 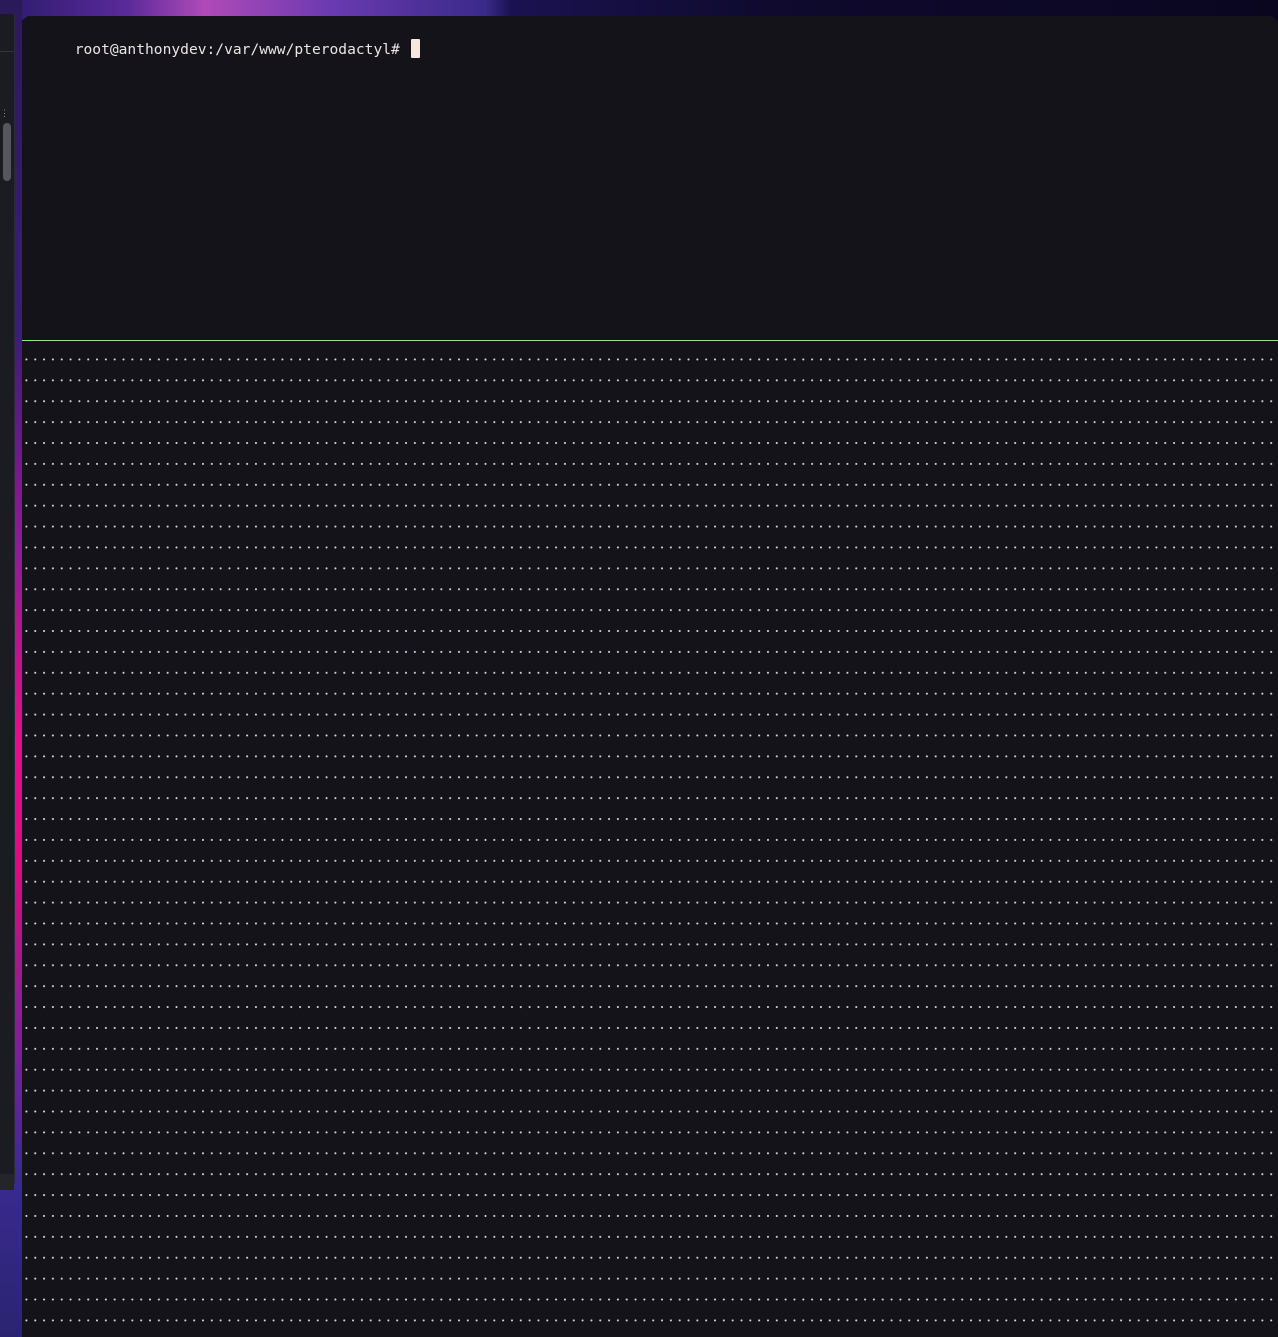 What do you see at coordinates (241, 49) in the screenshot?
I see `shell-prompt: root@anthonydev:/var/www/pterodactyl#` at bounding box center [241, 49].